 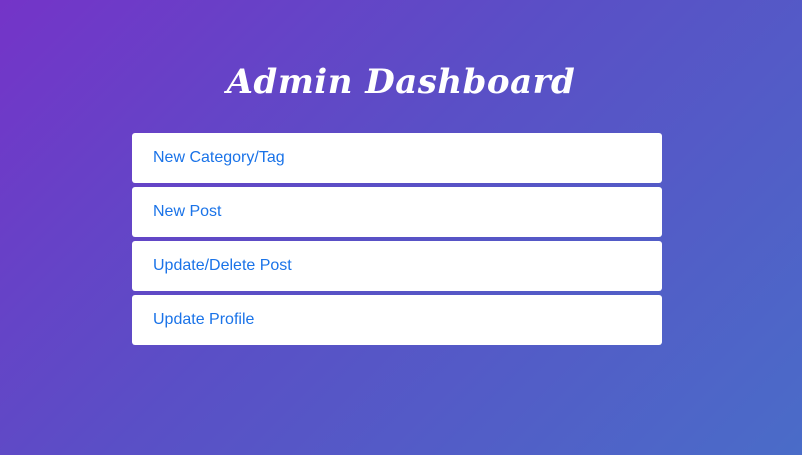 What do you see at coordinates (397, 212) in the screenshot?
I see `menu-item-new-post: New Post` at bounding box center [397, 212].